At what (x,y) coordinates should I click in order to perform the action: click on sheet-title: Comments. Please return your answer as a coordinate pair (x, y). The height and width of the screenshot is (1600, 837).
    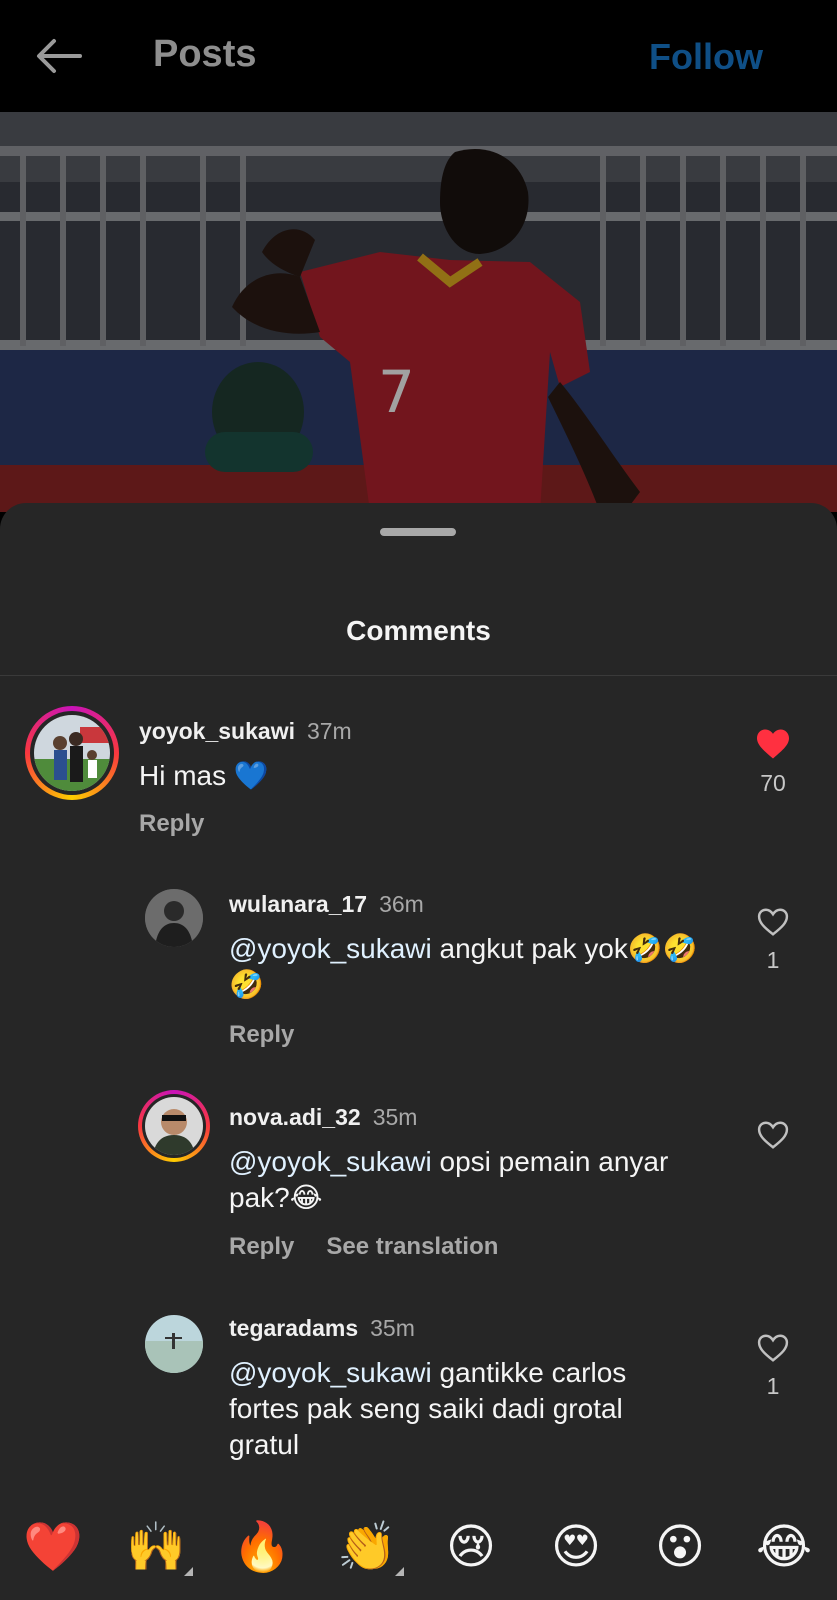
    Looking at the image, I should click on (418, 630).